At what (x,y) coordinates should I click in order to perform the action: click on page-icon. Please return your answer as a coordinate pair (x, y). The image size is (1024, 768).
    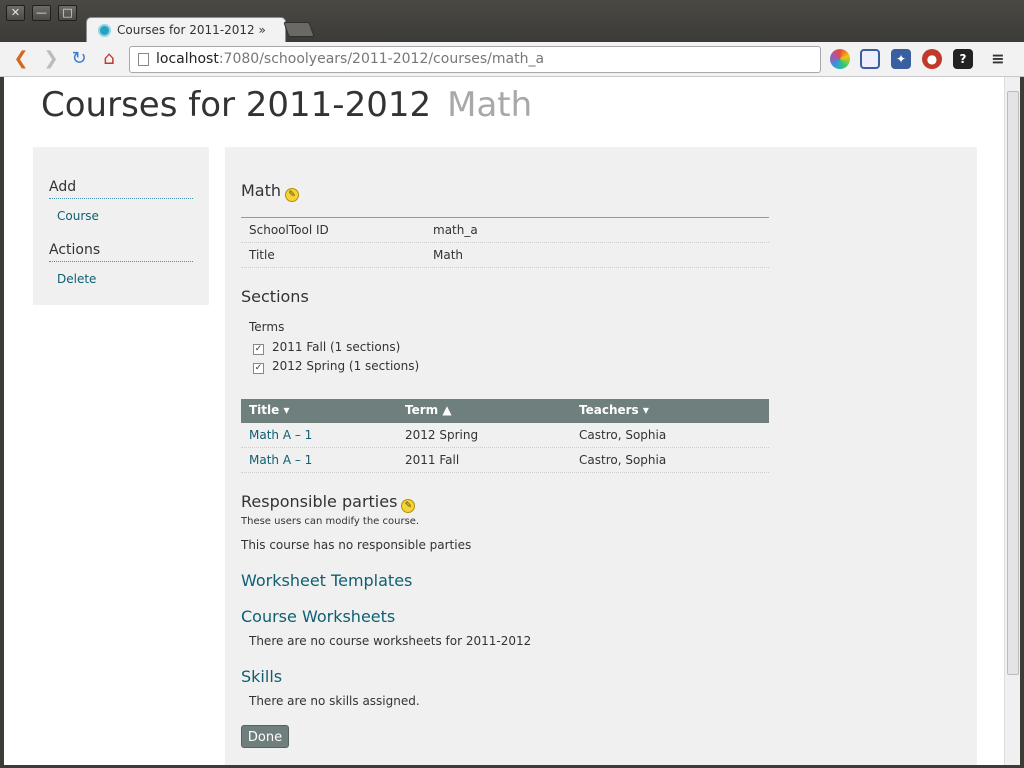
    Looking at the image, I should click on (143, 59).